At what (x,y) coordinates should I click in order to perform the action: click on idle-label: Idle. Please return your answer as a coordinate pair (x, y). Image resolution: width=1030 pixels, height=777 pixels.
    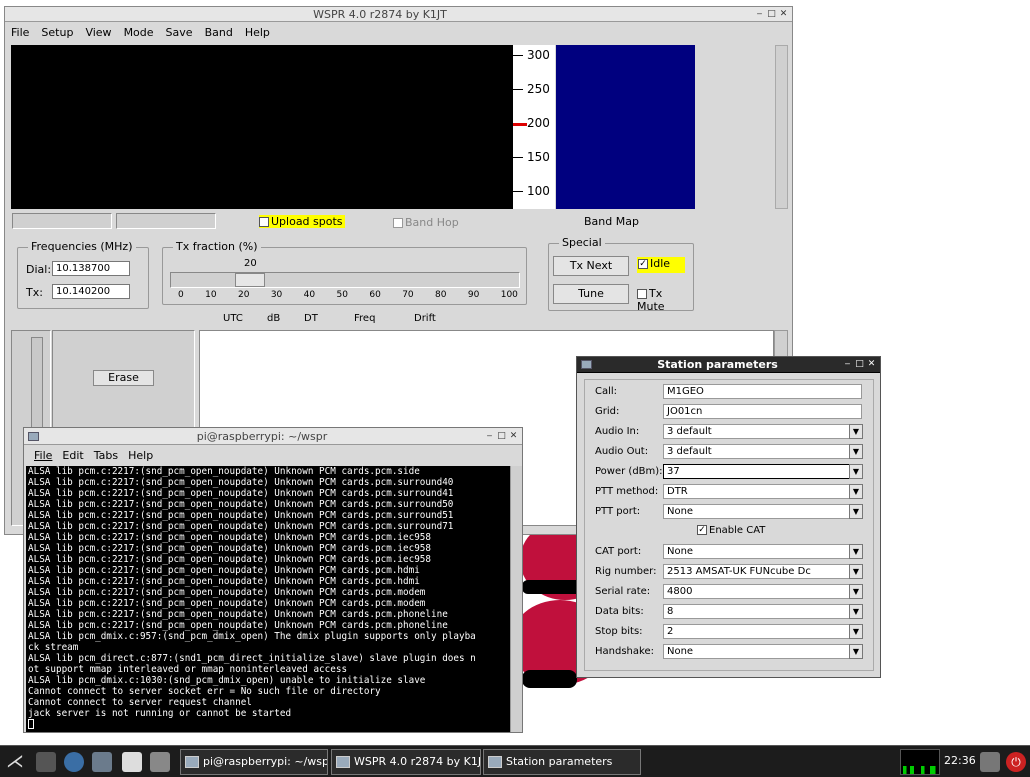
    Looking at the image, I should click on (660, 263).